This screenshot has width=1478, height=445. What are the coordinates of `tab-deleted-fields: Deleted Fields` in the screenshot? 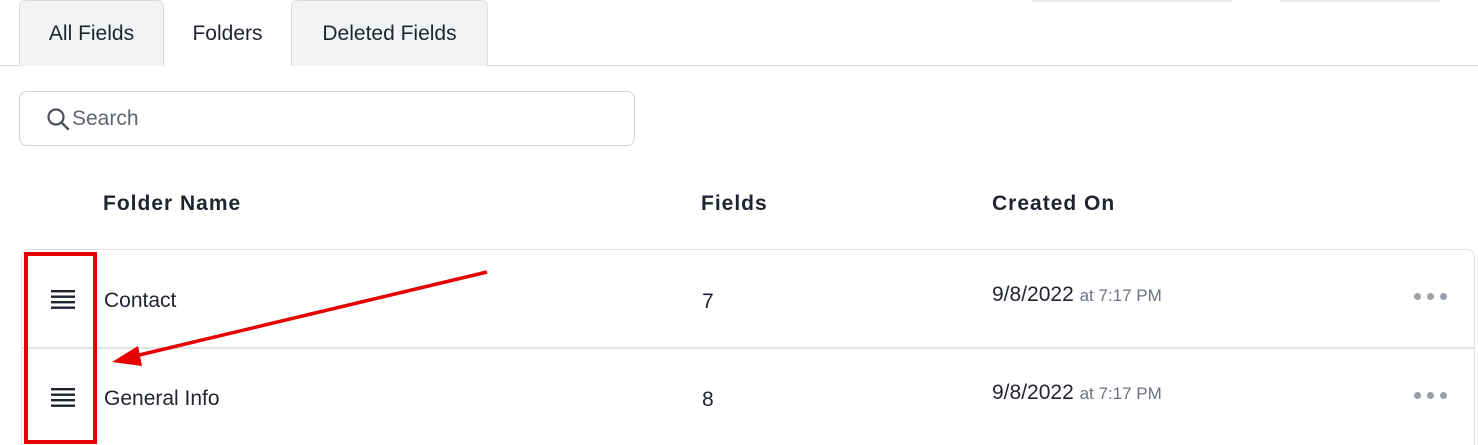 It's located at (389, 33).